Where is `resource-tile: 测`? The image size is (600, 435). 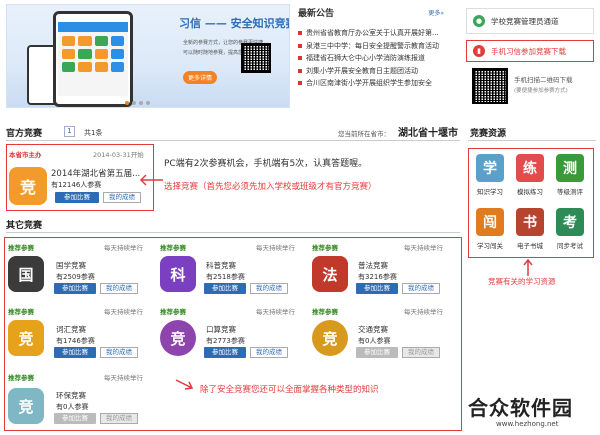 resource-tile: 测 is located at coordinates (570, 168).